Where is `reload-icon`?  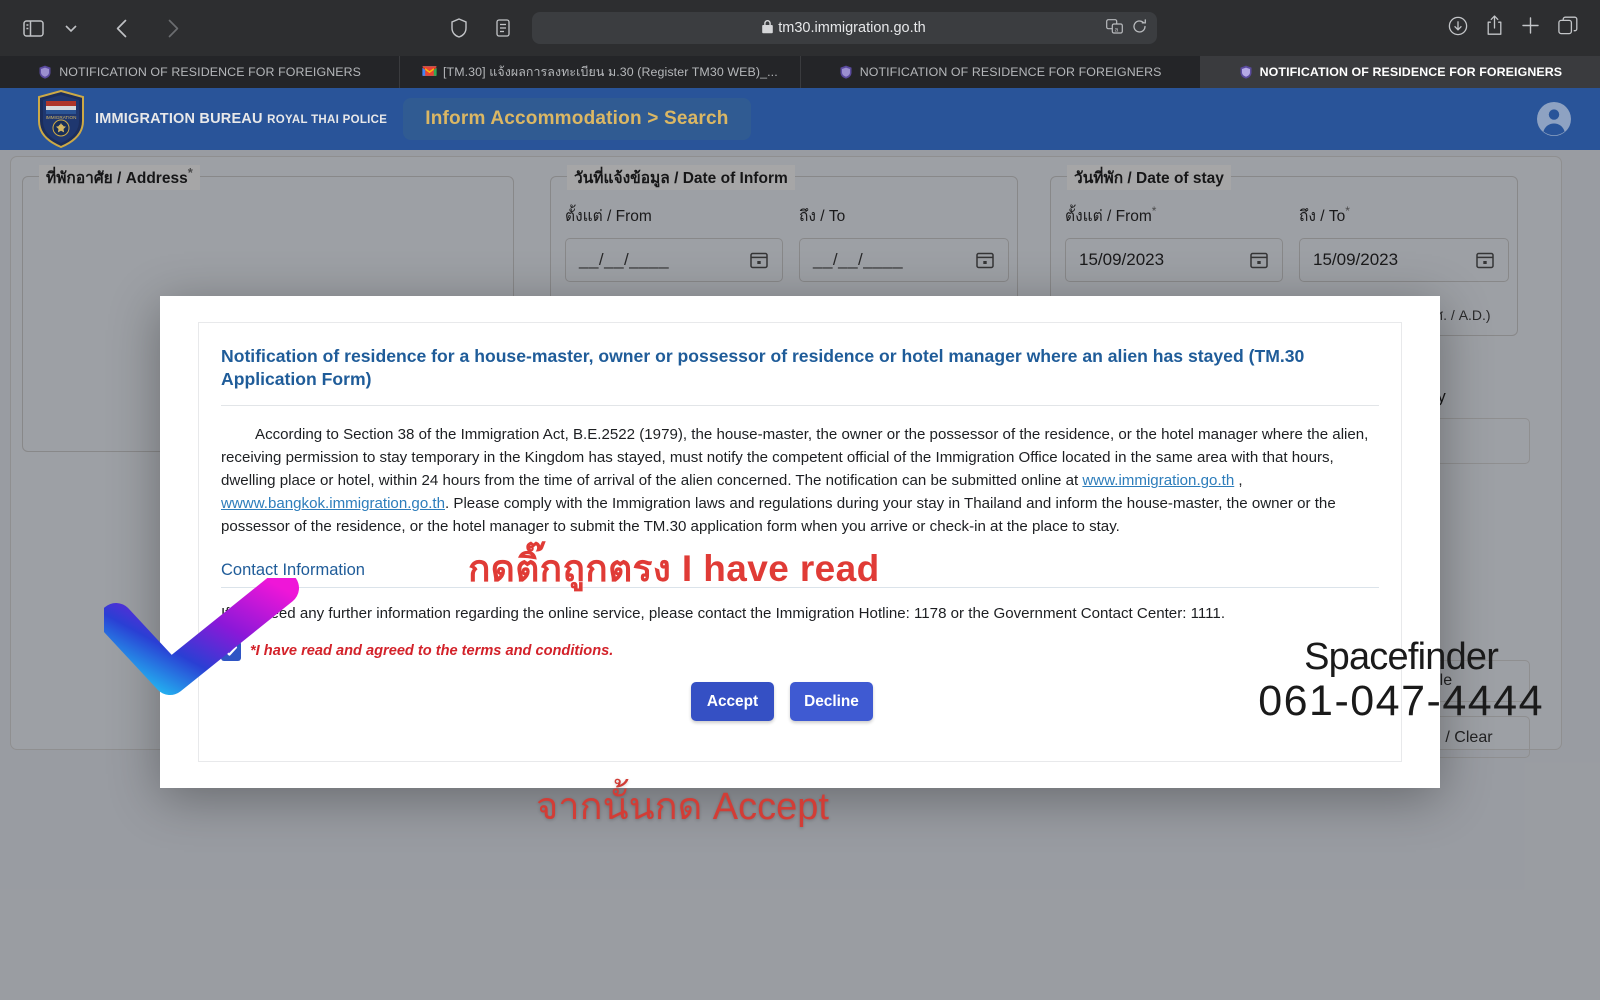
reload-icon is located at coordinates (1139, 28).